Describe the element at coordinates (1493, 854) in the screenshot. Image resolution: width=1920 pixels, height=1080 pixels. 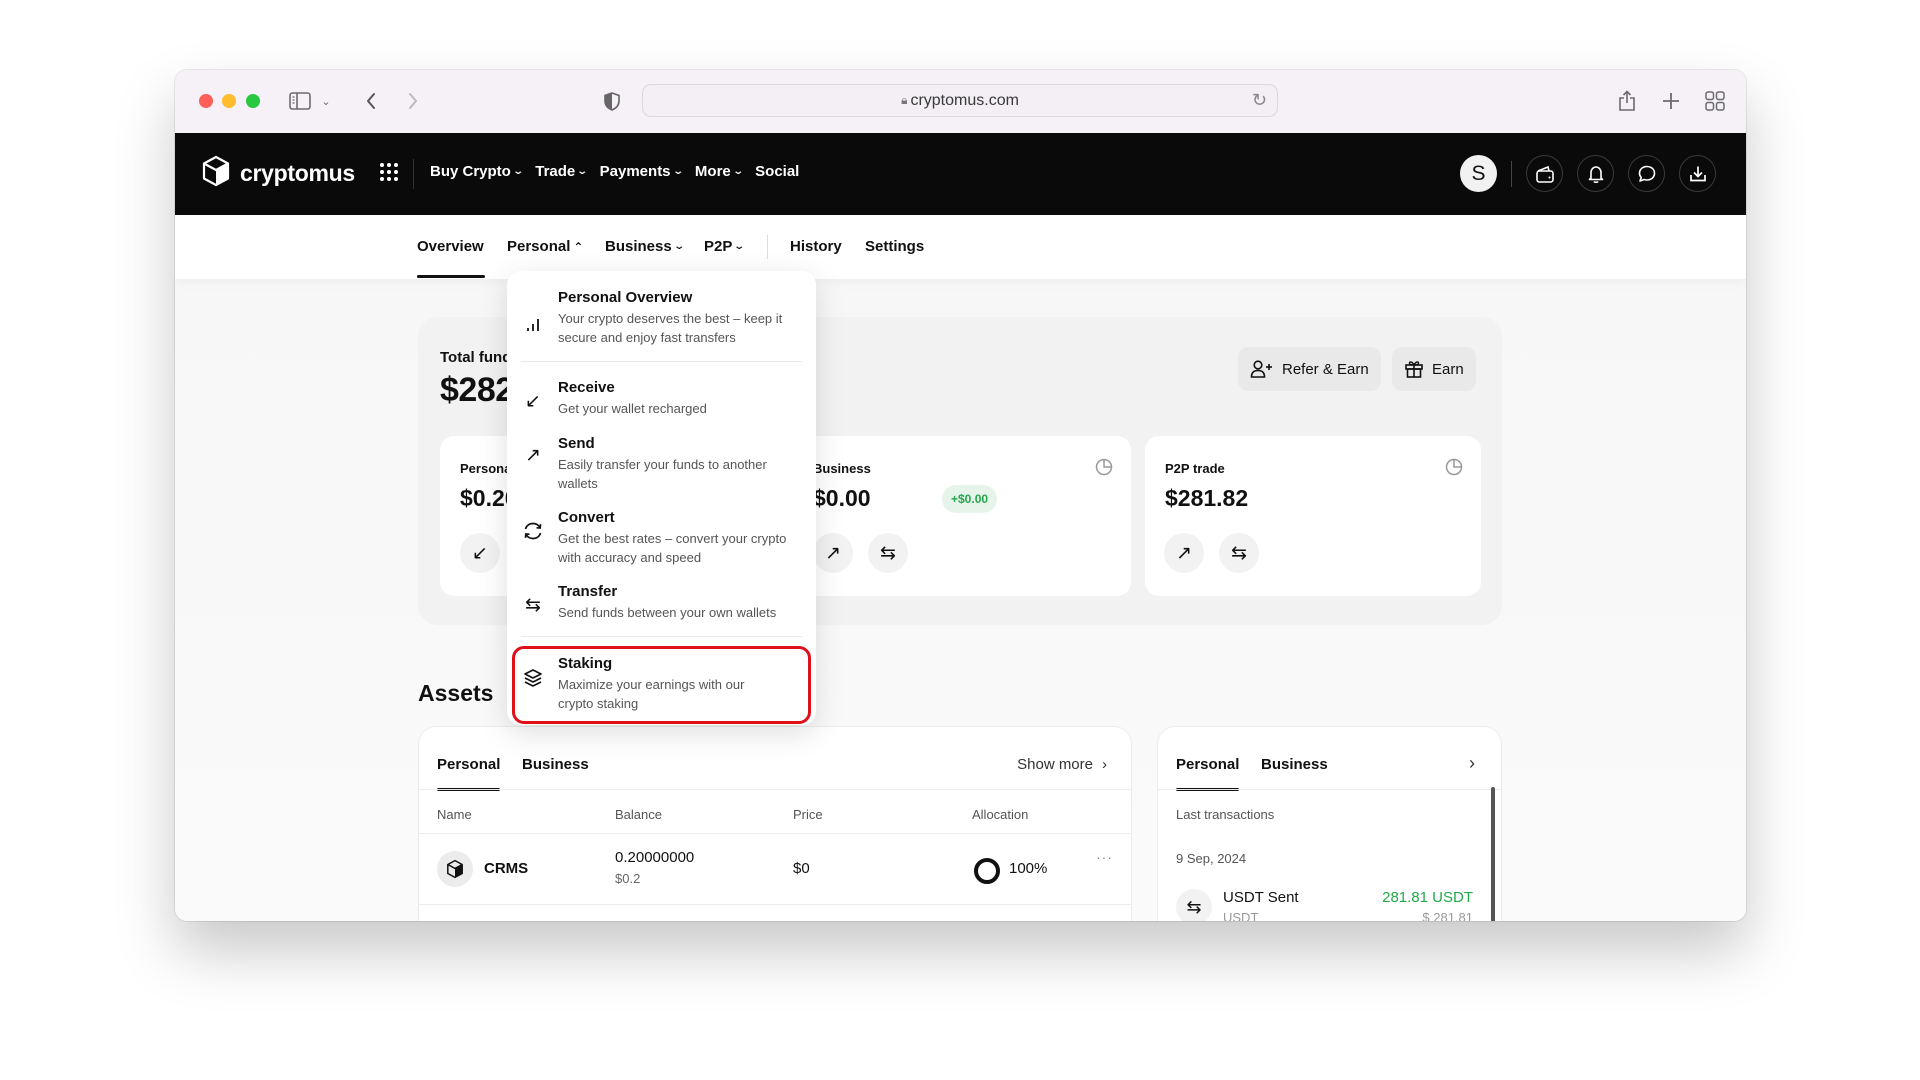
I see `scrollbar` at that location.